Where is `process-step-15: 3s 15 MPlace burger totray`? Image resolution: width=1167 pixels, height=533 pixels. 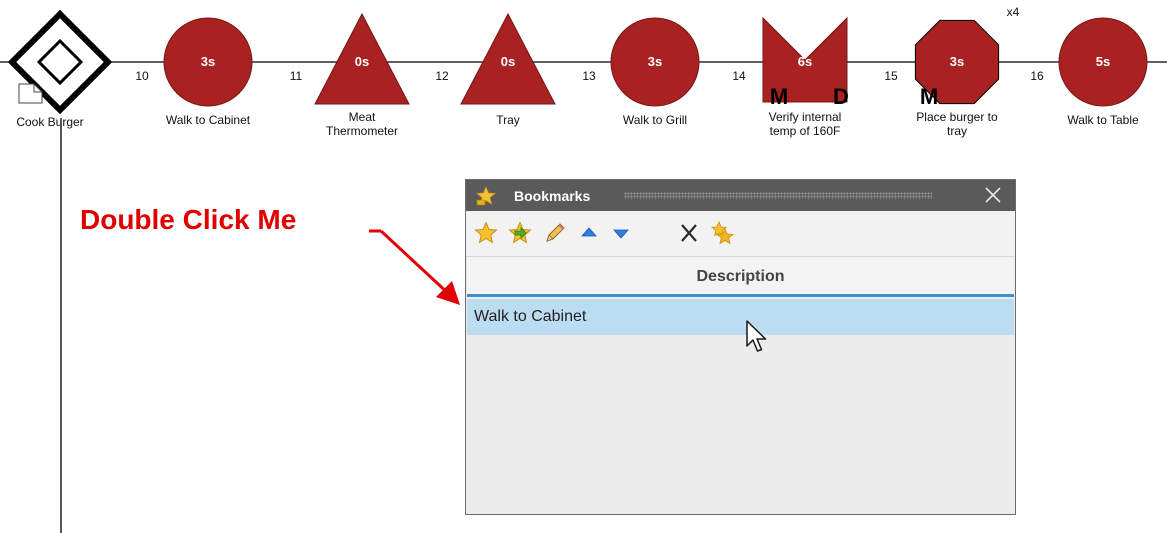
process-step-15: 3s 15 MPlace burger totray is located at coordinates (942, 78).